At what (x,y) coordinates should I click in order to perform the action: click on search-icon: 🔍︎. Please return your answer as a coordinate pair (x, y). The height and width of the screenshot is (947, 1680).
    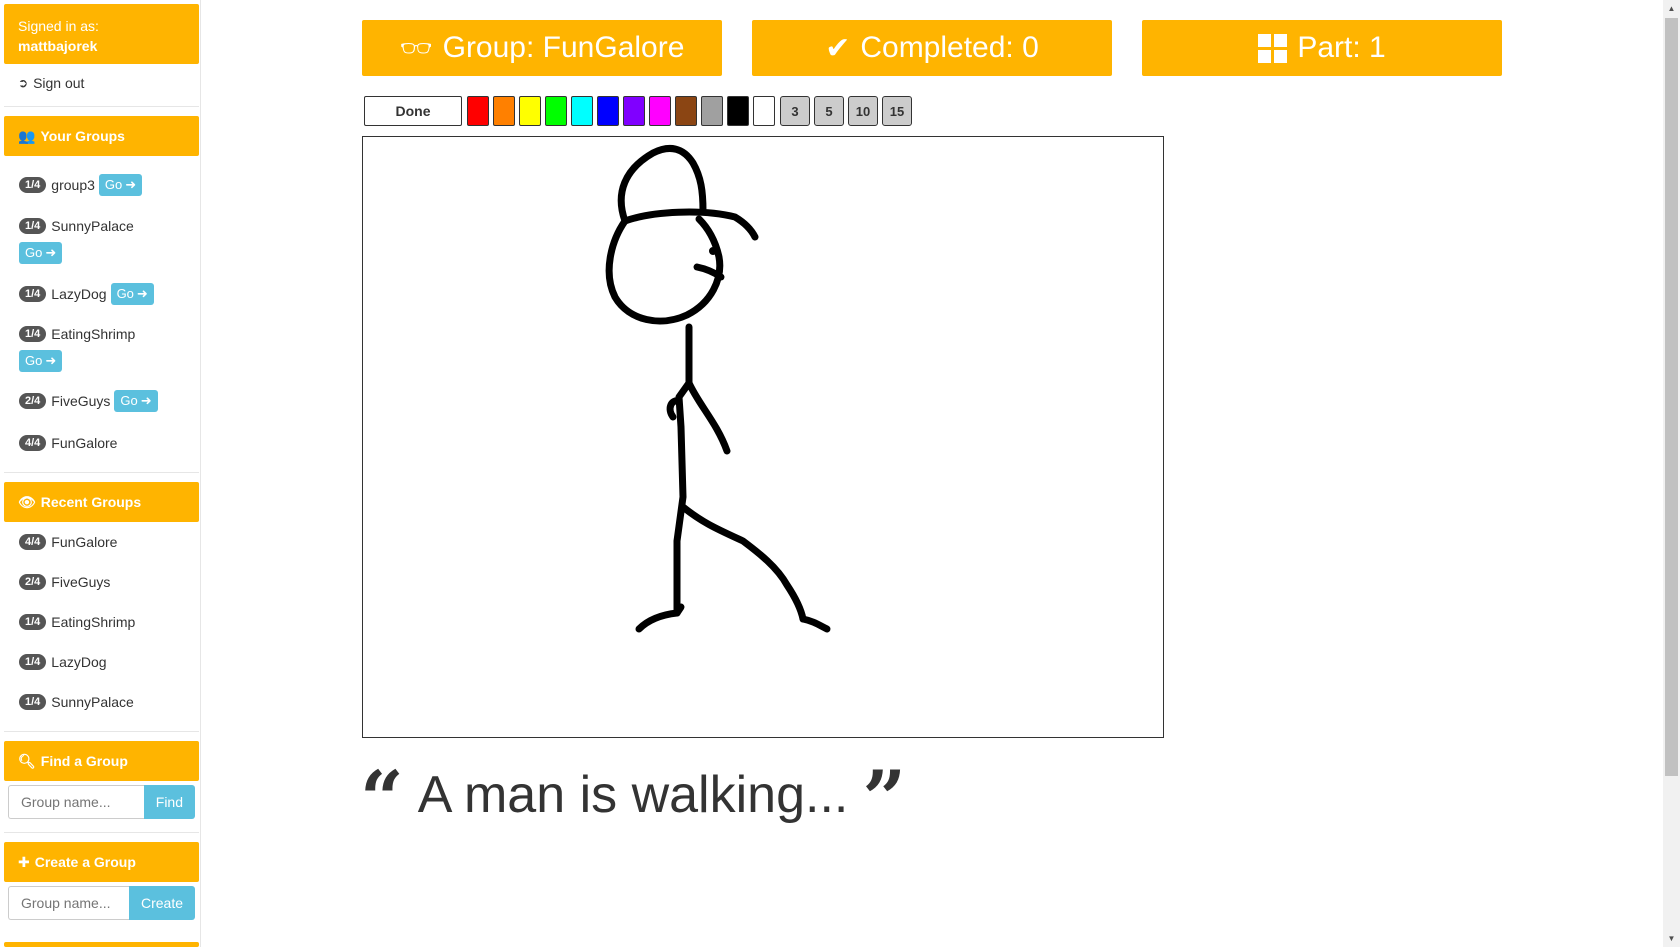
    Looking at the image, I should click on (27, 760).